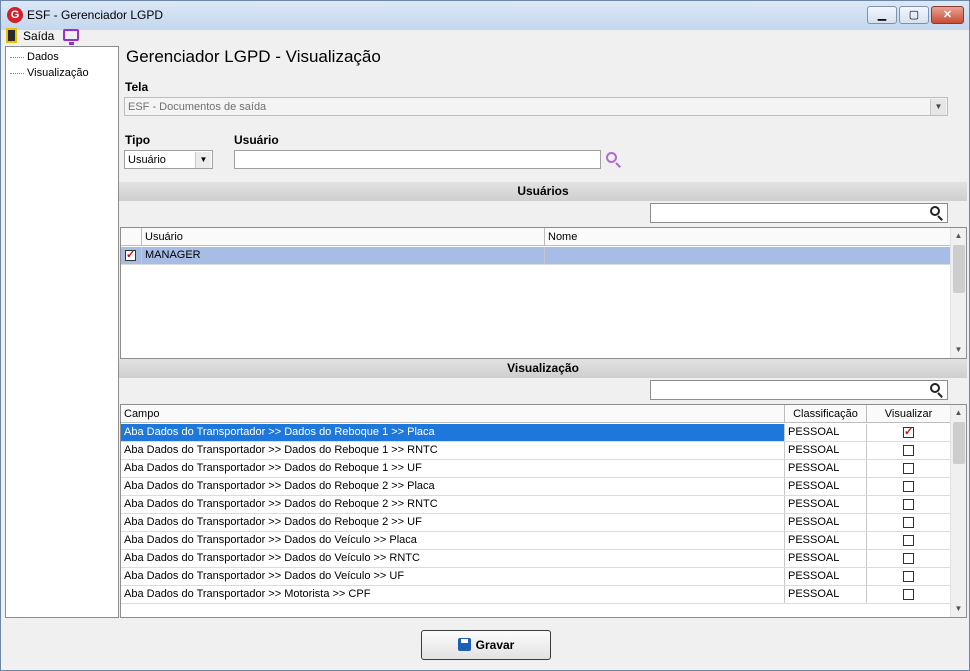 The width and height of the screenshot is (970, 671). Describe the element at coordinates (38, 36) in the screenshot. I see `exit-menu-item: Saída` at that location.